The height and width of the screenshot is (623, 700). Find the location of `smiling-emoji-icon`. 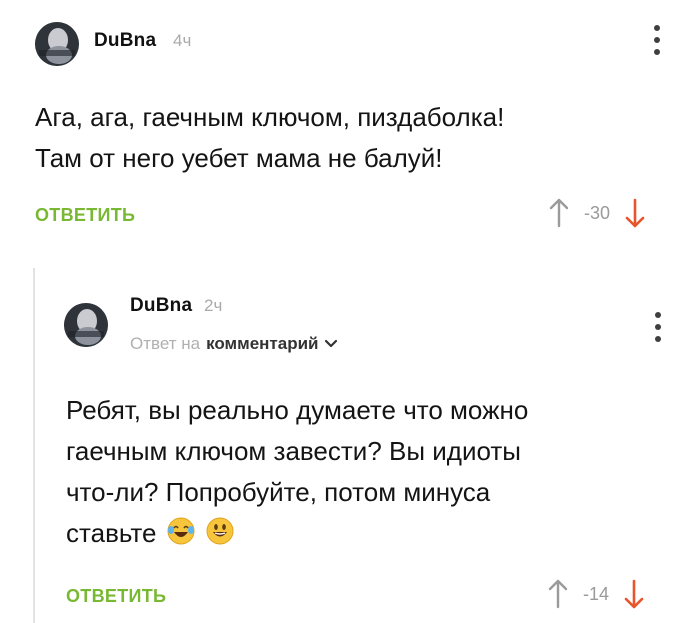

smiling-emoji-icon is located at coordinates (220, 531).